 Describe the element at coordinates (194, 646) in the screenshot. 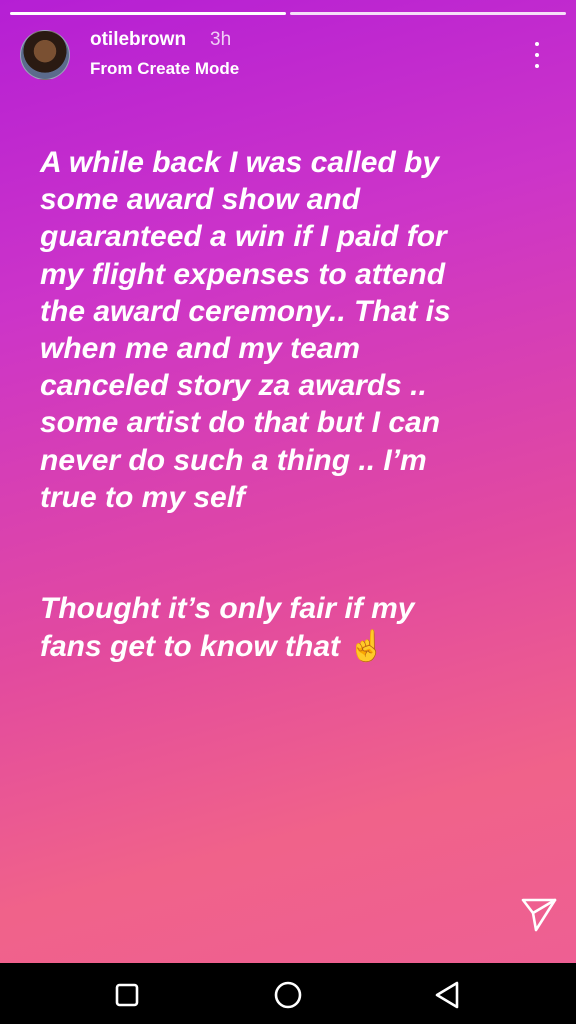

I see `story-text-last-line: fans get to know that` at that location.